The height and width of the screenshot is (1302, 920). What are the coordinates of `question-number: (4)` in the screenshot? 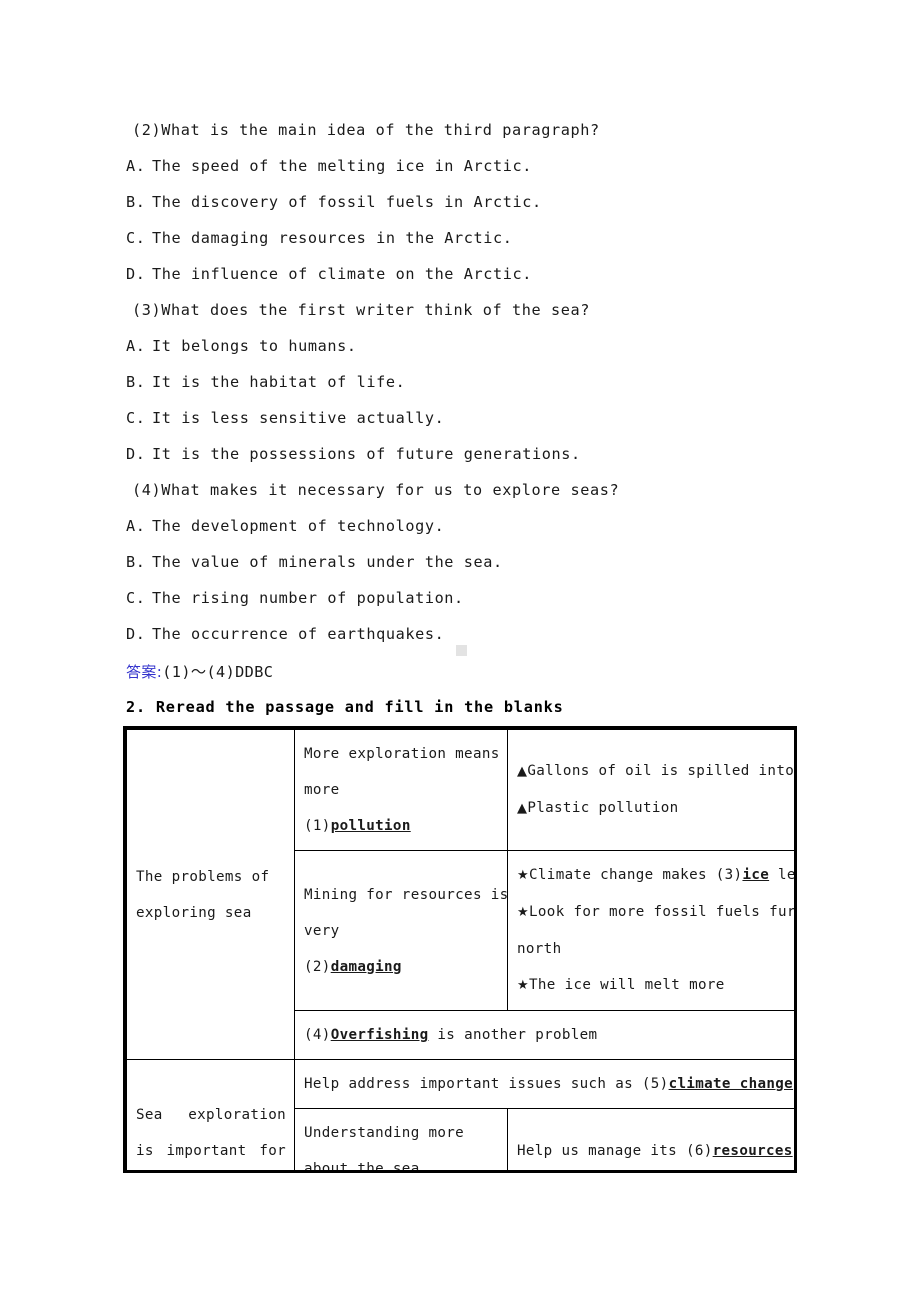 It's located at (147, 490).